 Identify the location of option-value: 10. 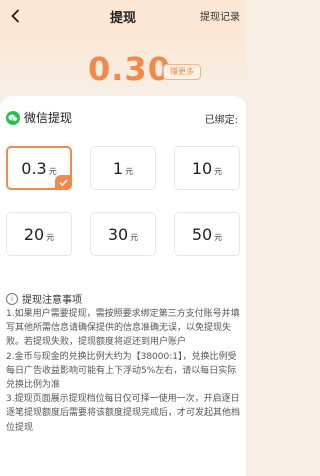
(202, 168).